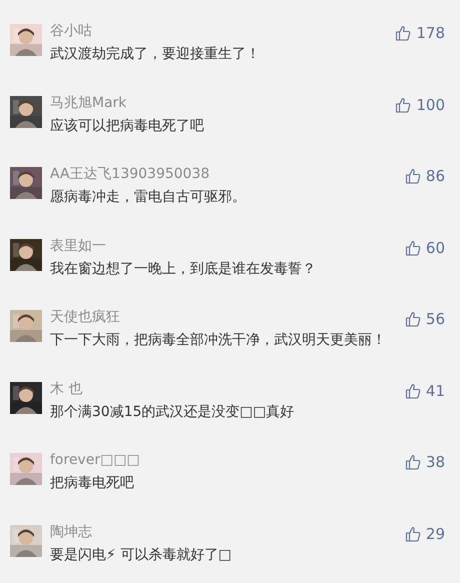 This screenshot has width=460, height=583. Describe the element at coordinates (218, 340) in the screenshot. I see `comment-text: 下一下大雨，把病毒全部冲洗干净，武汉明天更美丽！` at that location.